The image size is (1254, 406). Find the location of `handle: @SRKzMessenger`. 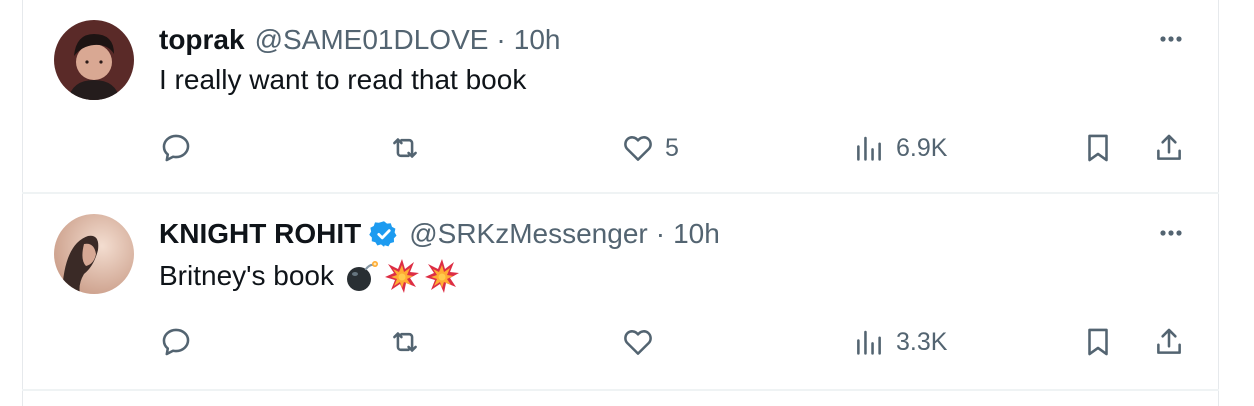

handle: @SRKzMessenger is located at coordinates (528, 234).